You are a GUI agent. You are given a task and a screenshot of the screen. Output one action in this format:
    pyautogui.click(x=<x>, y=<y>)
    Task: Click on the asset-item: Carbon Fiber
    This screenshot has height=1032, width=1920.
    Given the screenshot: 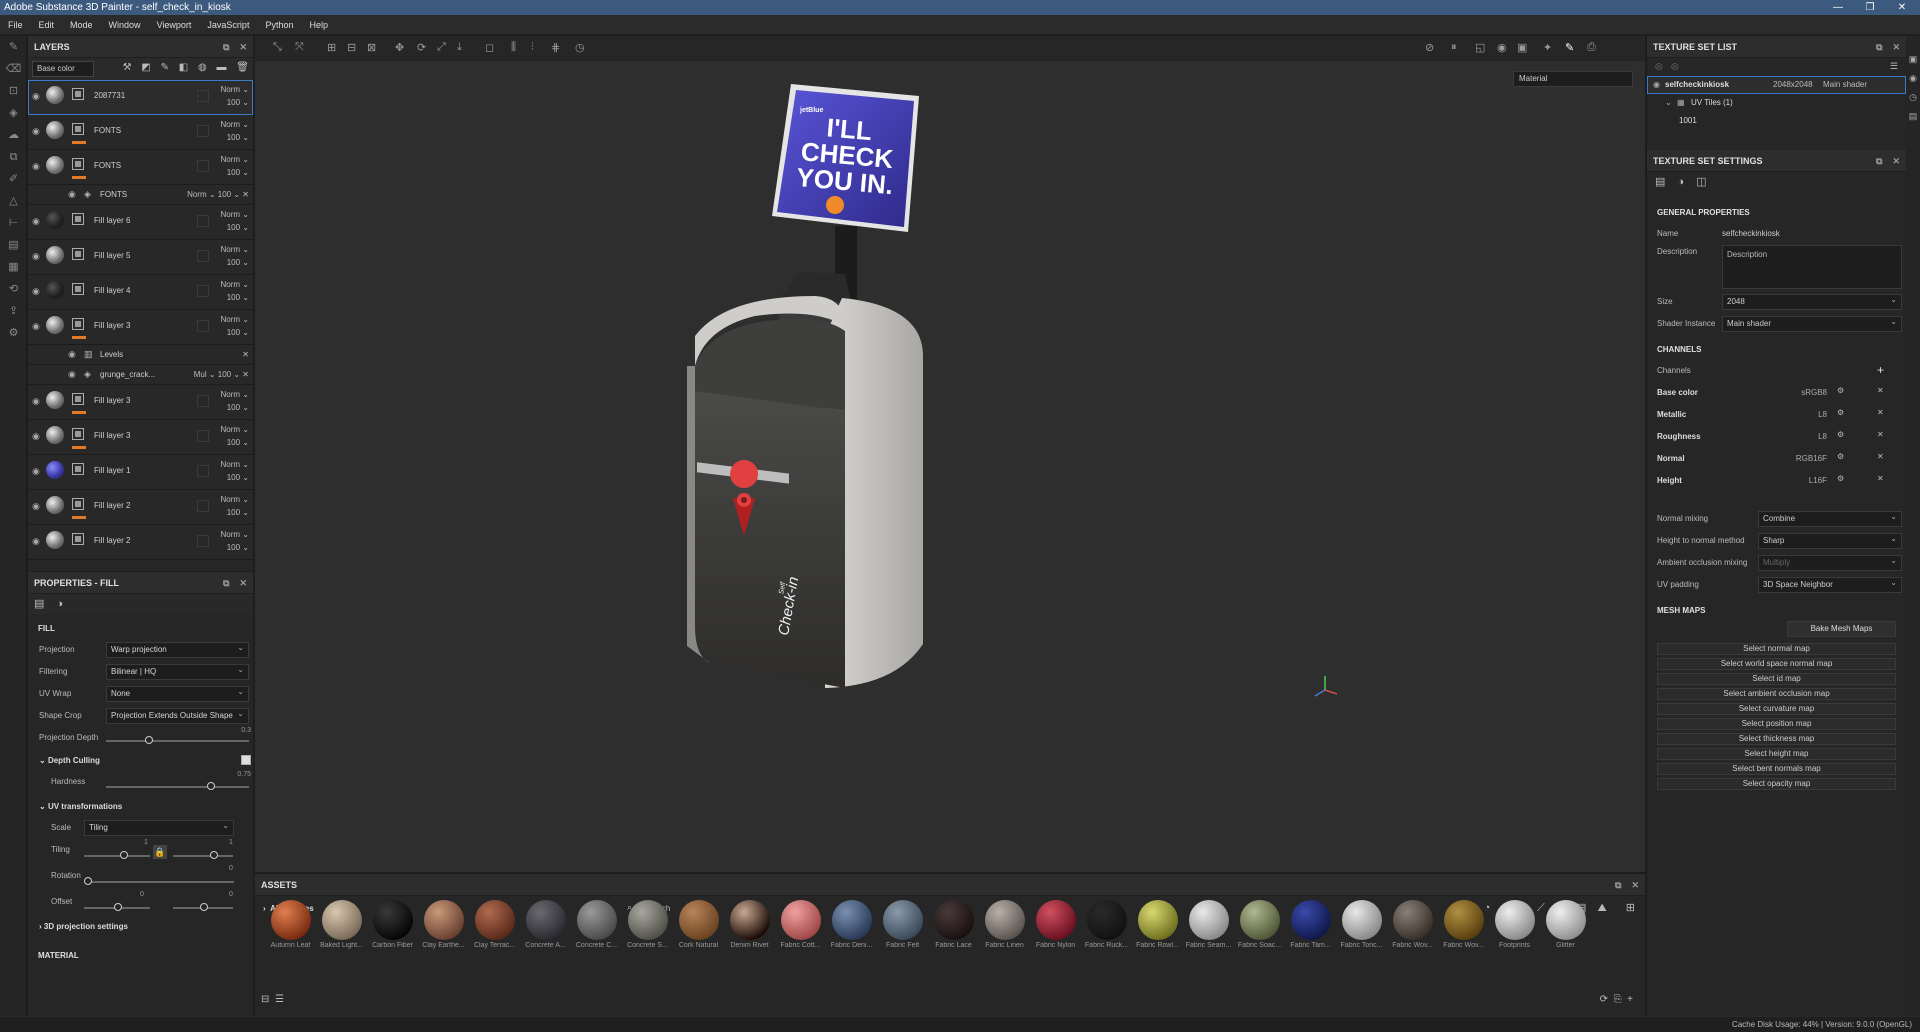 What is the action you would take?
    pyautogui.click(x=392, y=924)
    